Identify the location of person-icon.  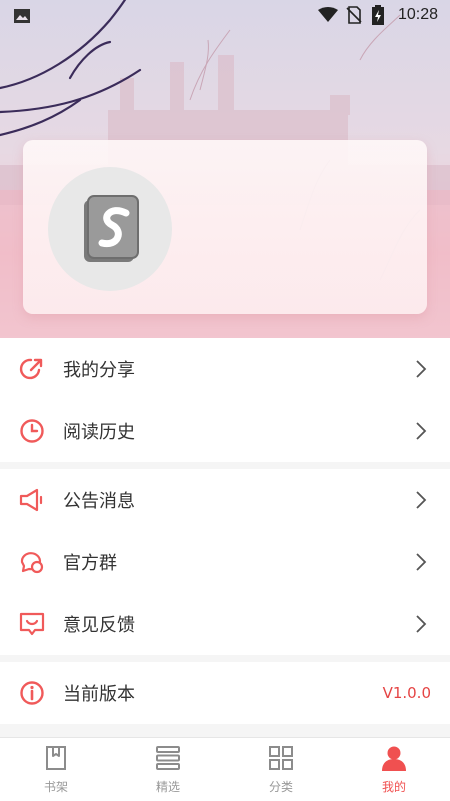
(394, 758).